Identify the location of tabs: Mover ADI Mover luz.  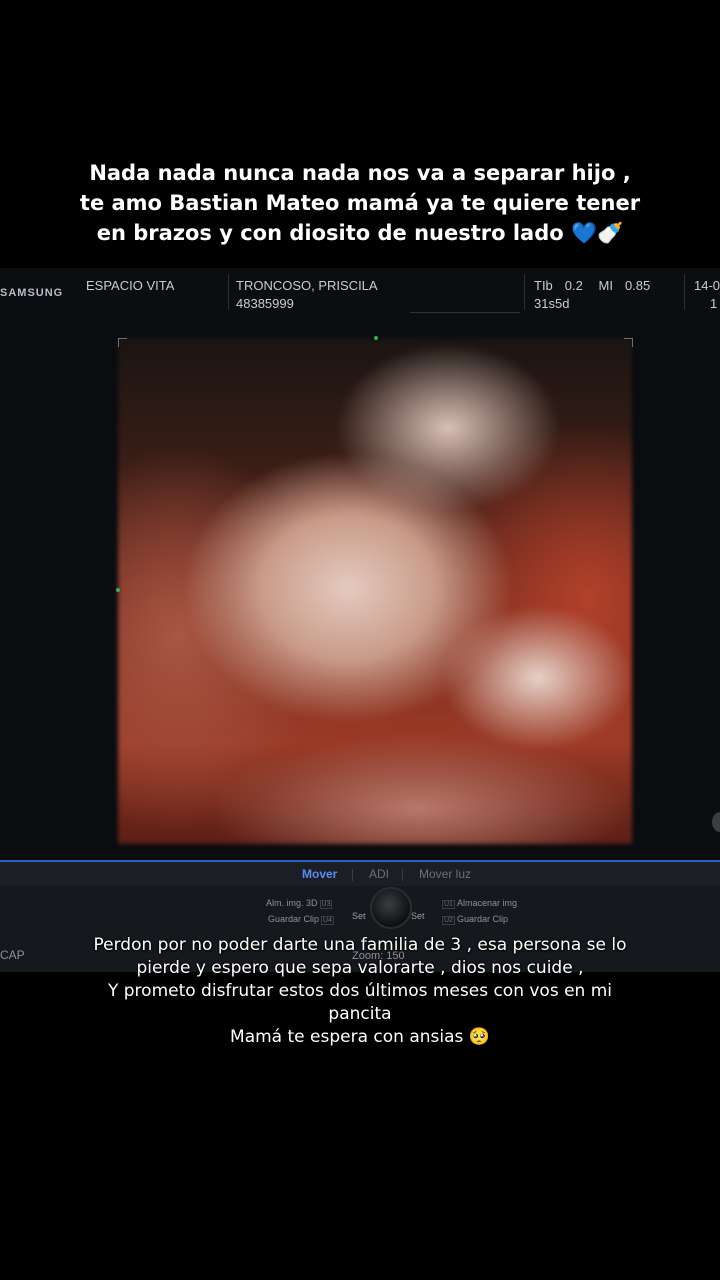
(360, 874).